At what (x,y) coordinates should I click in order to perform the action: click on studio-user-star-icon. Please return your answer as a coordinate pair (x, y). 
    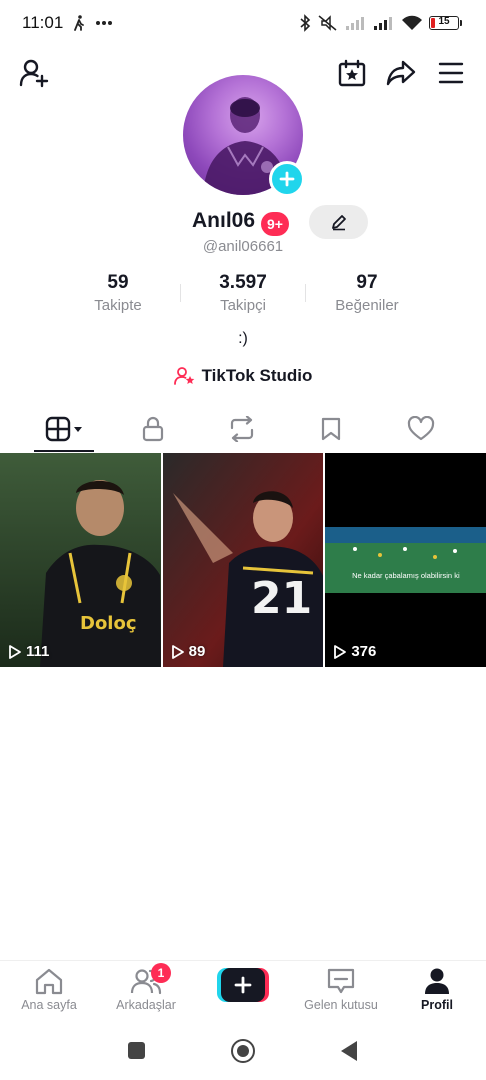
    Looking at the image, I should click on (183, 376).